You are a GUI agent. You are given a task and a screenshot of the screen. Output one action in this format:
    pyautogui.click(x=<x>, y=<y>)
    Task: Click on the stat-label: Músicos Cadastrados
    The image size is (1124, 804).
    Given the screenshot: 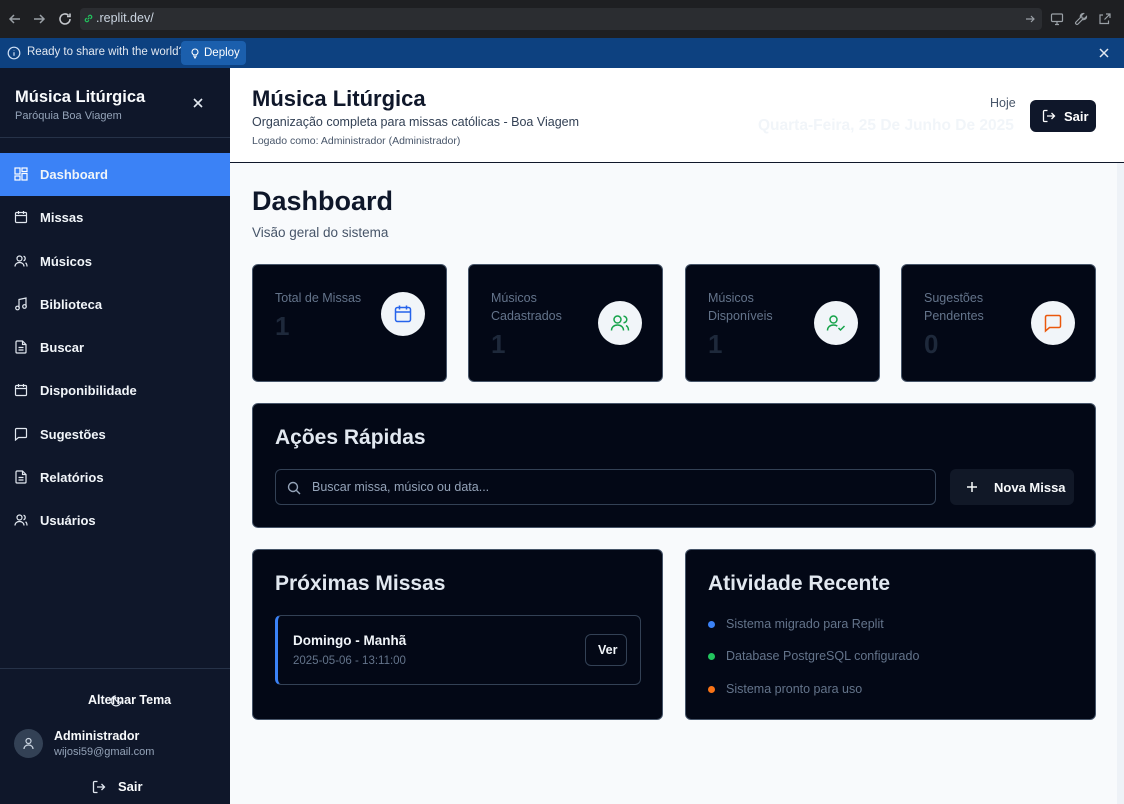 What is the action you would take?
    pyautogui.click(x=526, y=307)
    